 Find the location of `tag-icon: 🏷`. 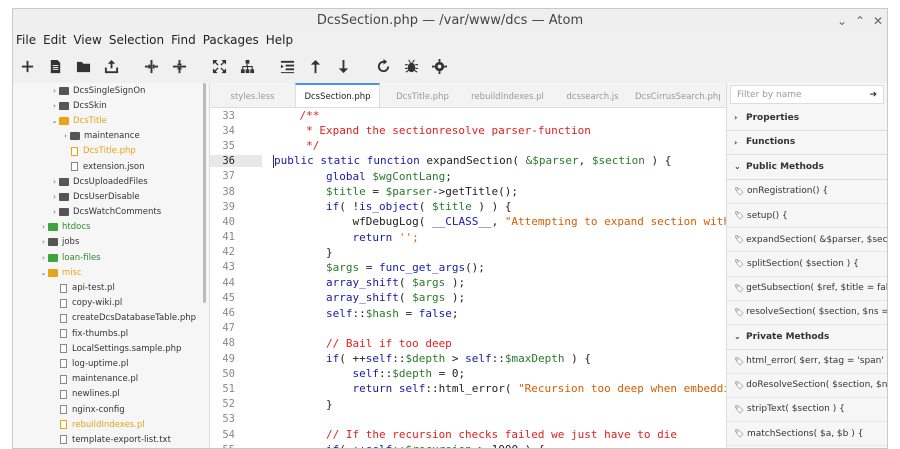

tag-icon: 🏷 is located at coordinates (739, 216).